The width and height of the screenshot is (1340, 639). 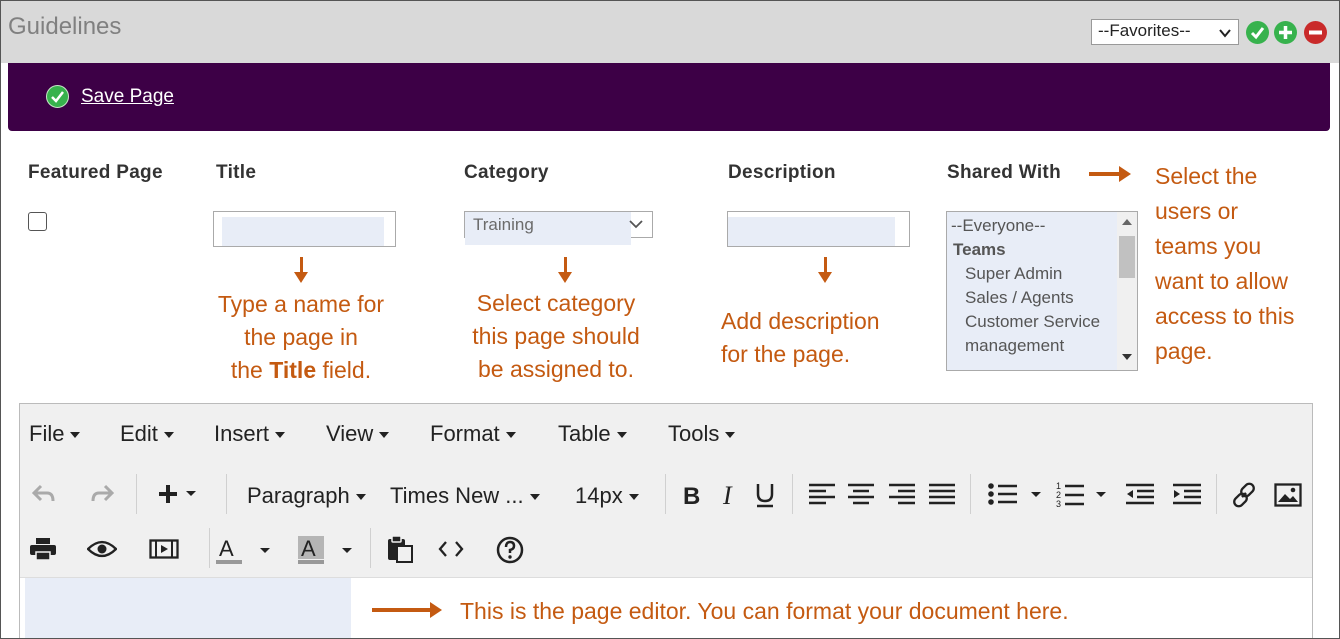 What do you see at coordinates (503, 224) in the screenshot?
I see `category-value: Training` at bounding box center [503, 224].